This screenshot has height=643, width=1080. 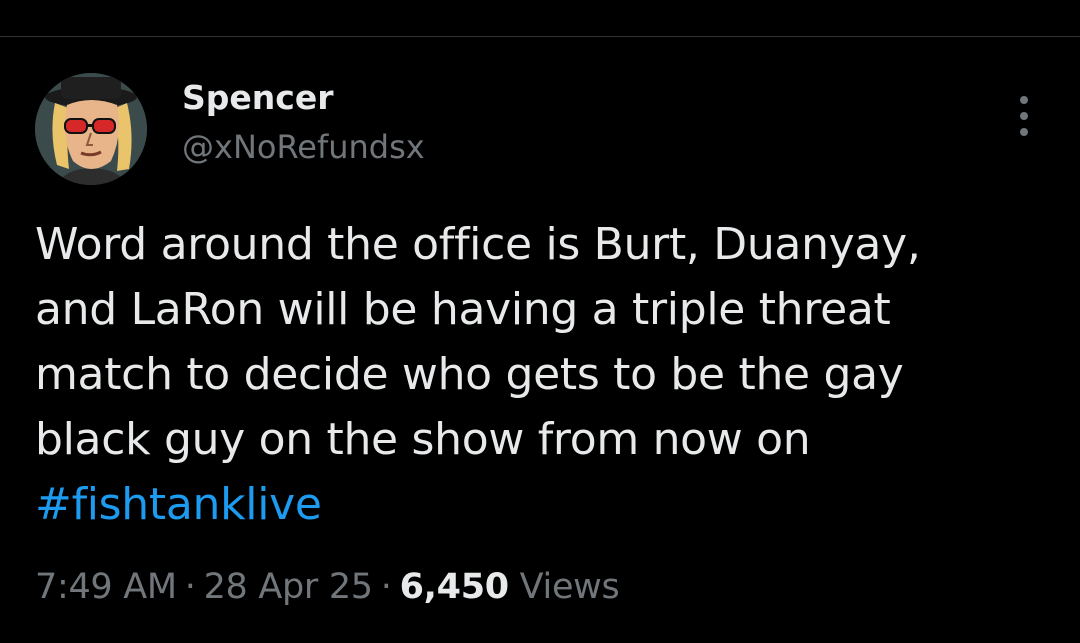 I want to click on tweet-date: 28 Apr 25, so click(x=288, y=587).